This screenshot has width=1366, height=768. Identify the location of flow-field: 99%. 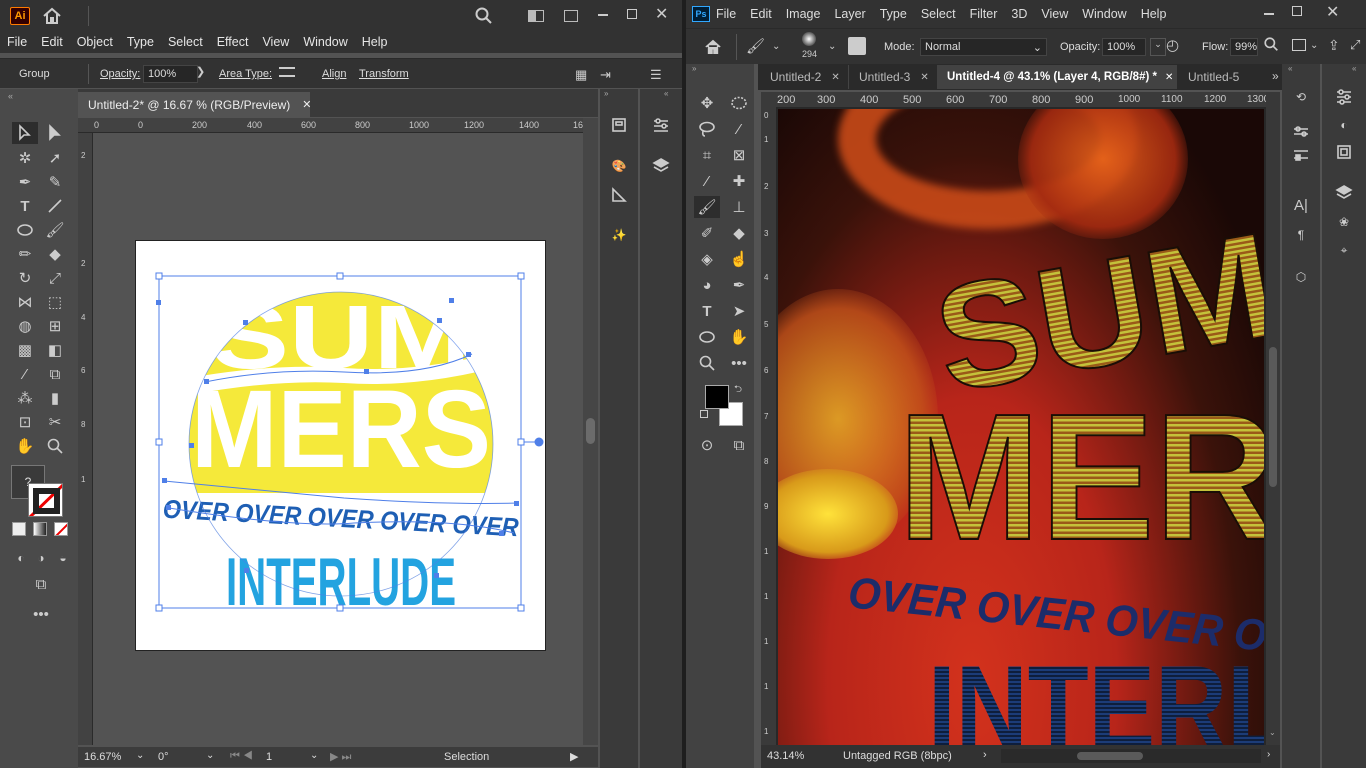
(1244, 47).